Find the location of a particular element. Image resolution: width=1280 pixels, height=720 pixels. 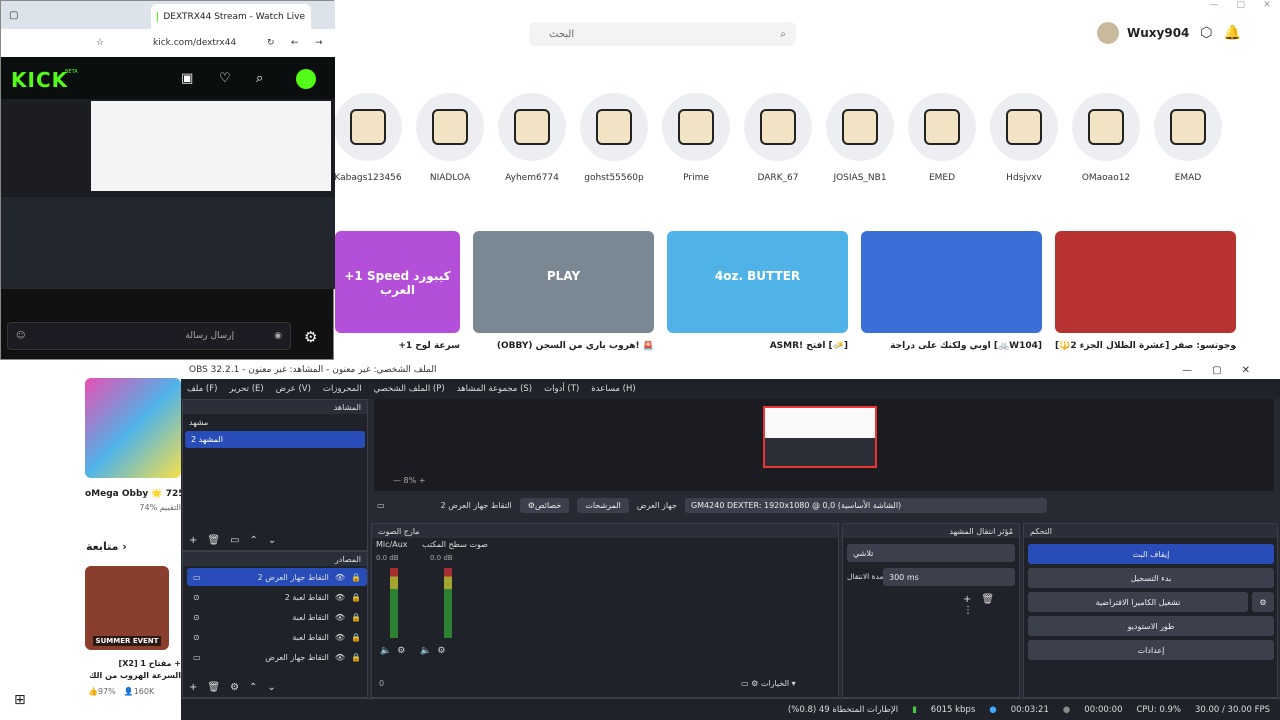

tab-active: DEXTRX44 Stream - Watch Live is located at coordinates (231, 16).